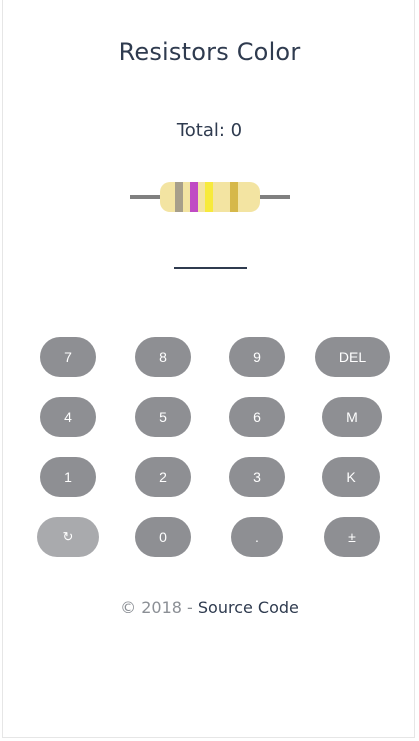 This screenshot has width=419, height=741. What do you see at coordinates (352, 357) in the screenshot?
I see `delete-button: DEL` at bounding box center [352, 357].